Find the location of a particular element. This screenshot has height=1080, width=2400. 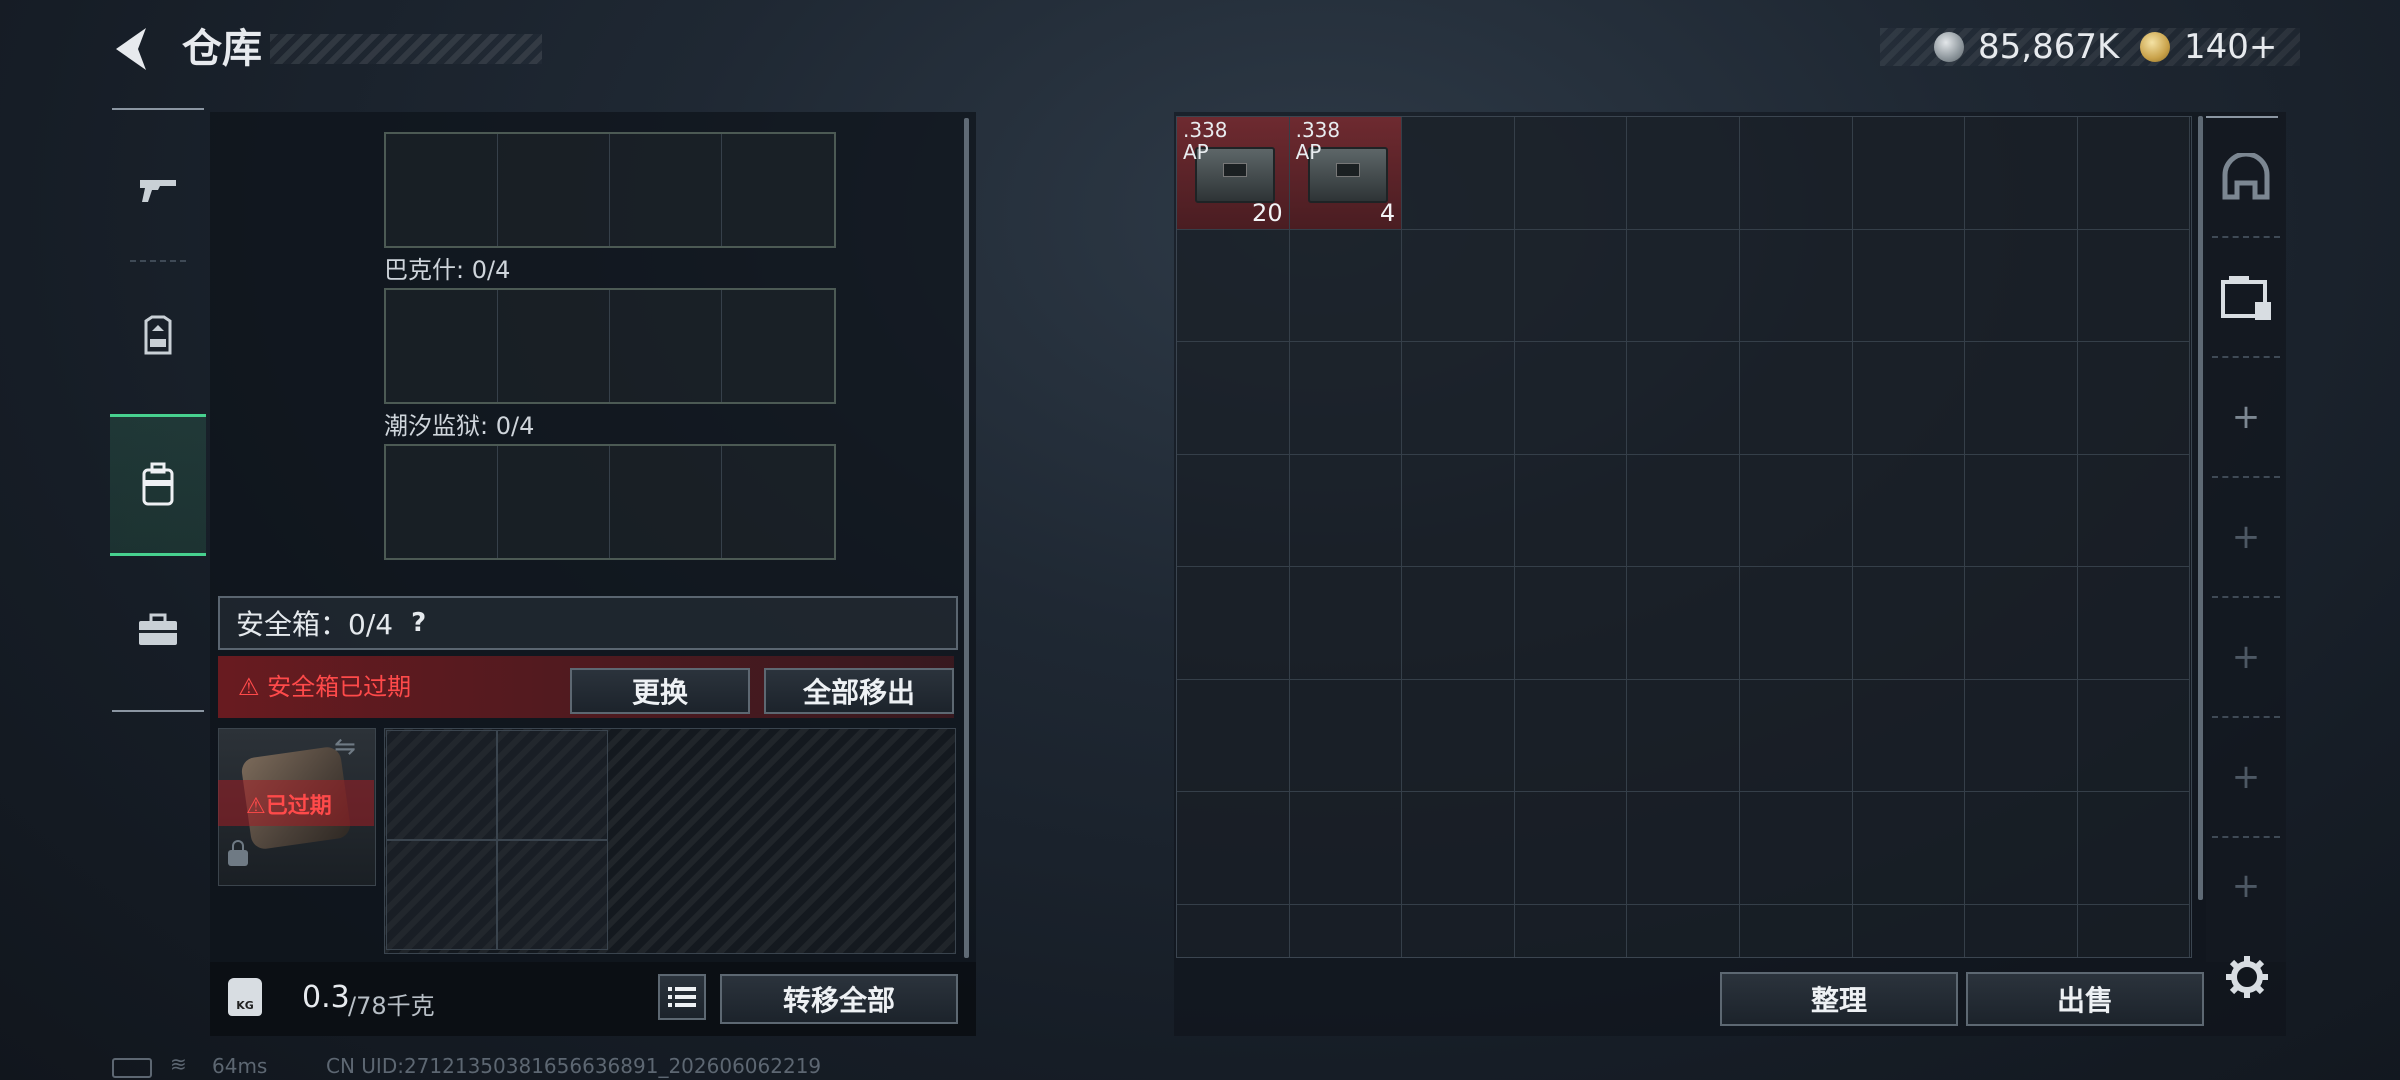

safebox-open-slots is located at coordinates (497, 840).